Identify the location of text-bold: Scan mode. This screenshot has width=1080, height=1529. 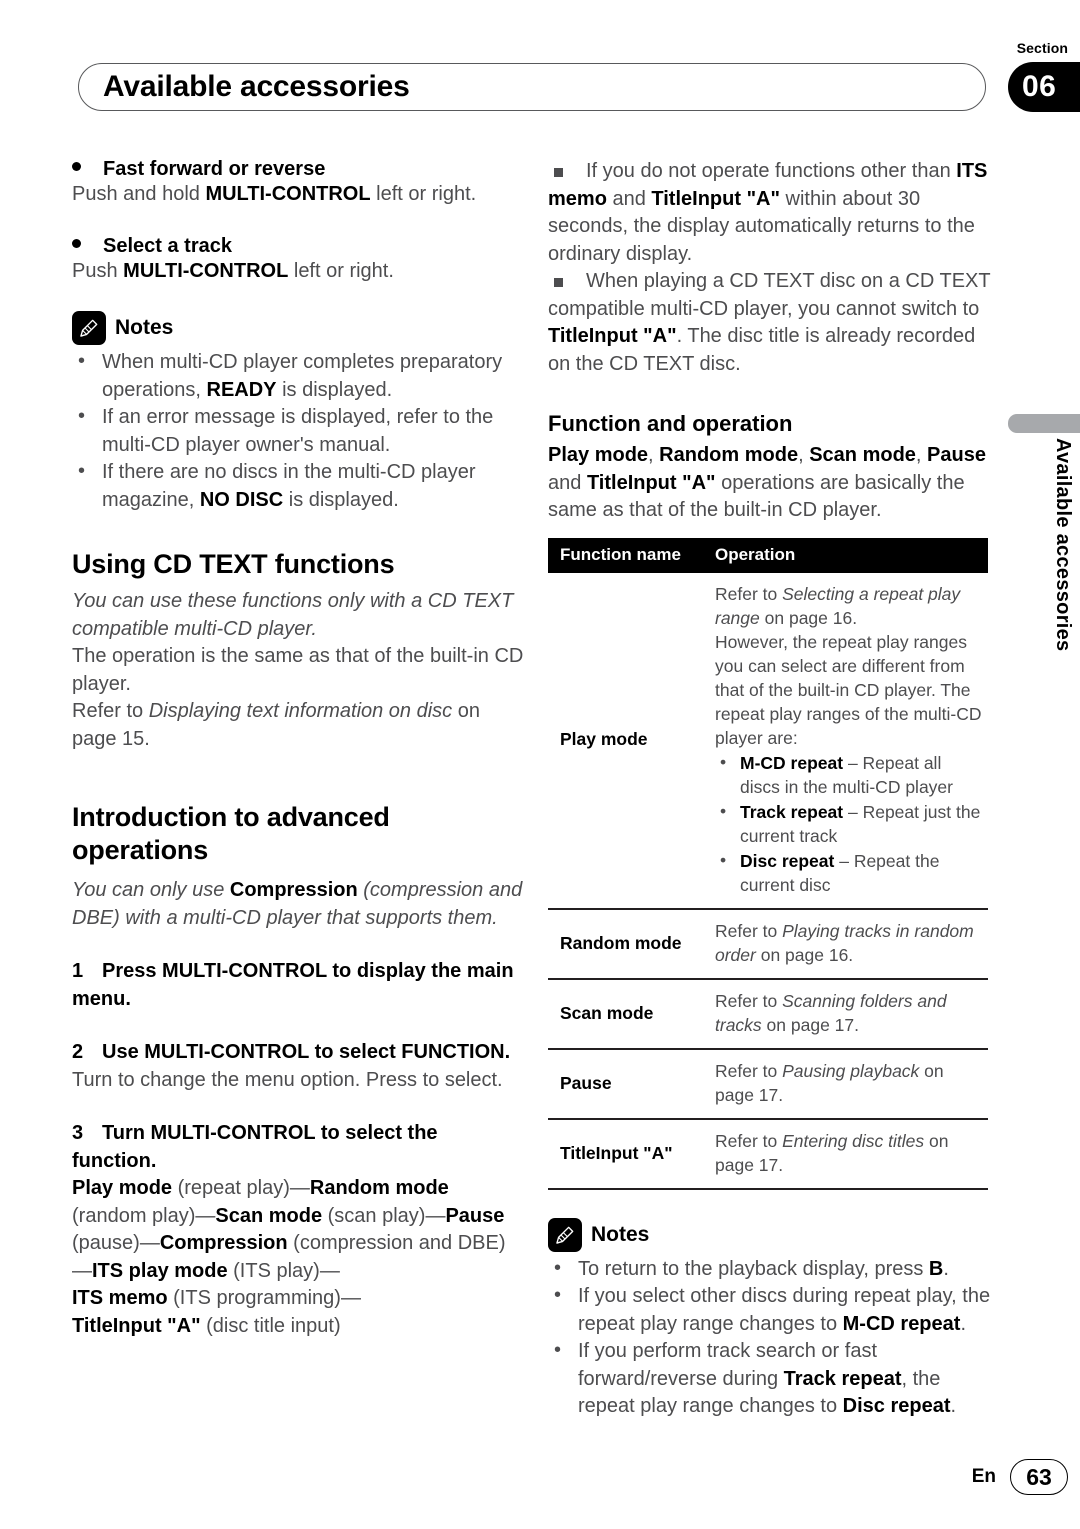
(862, 455).